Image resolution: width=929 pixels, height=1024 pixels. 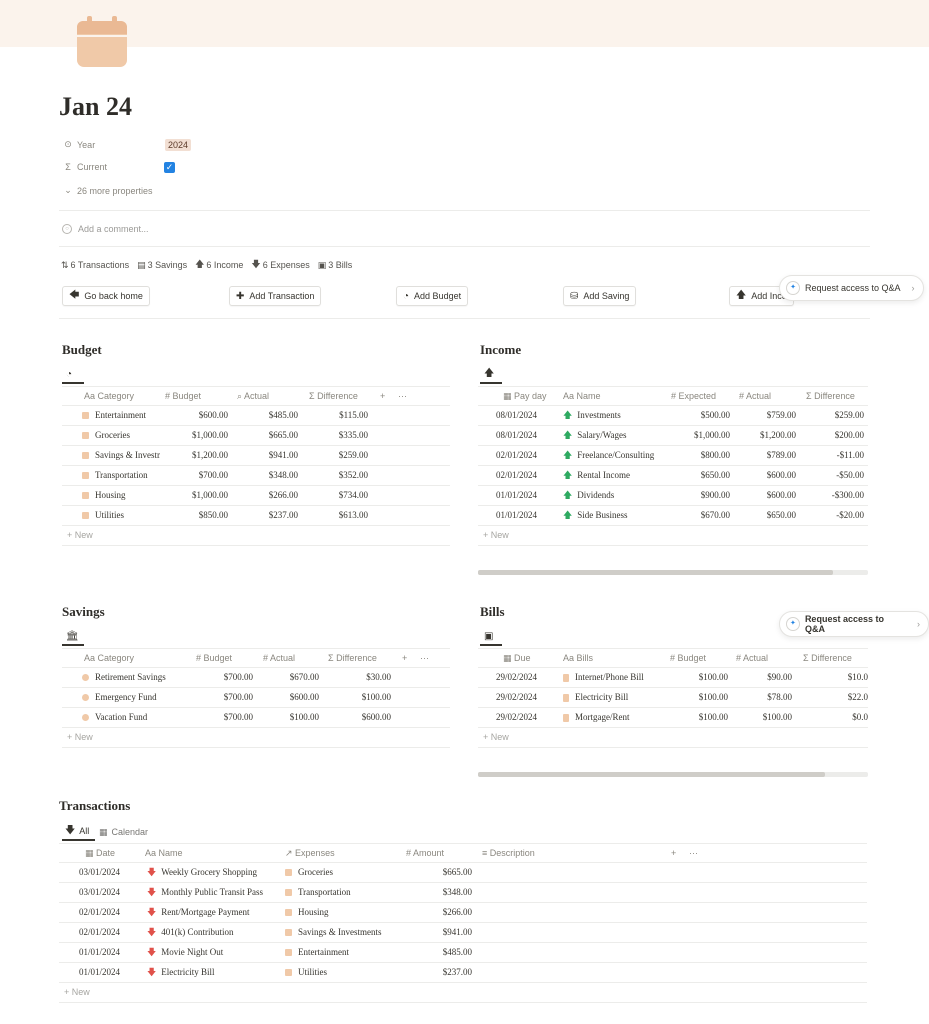 What do you see at coordinates (256, 416) in the screenshot?
I see `table-row: Entertainment $600.00 $485.00 $115.00` at bounding box center [256, 416].